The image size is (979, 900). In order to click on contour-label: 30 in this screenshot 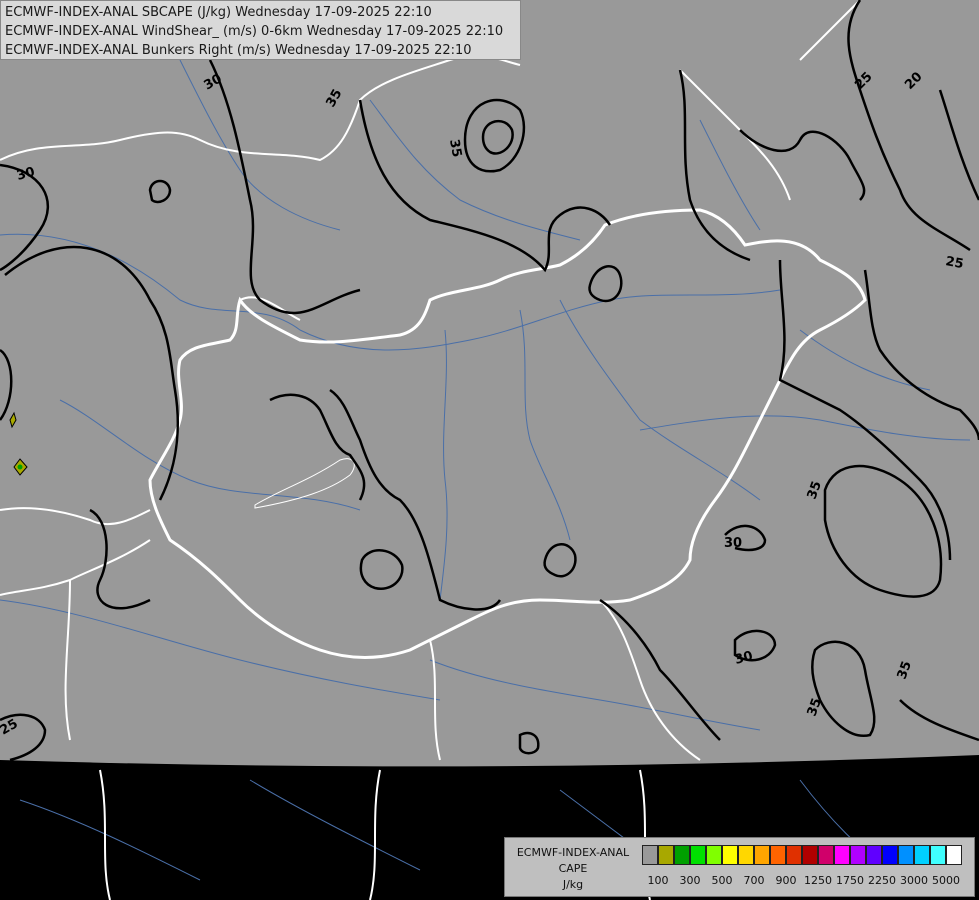, I will do `click(733, 543)`.